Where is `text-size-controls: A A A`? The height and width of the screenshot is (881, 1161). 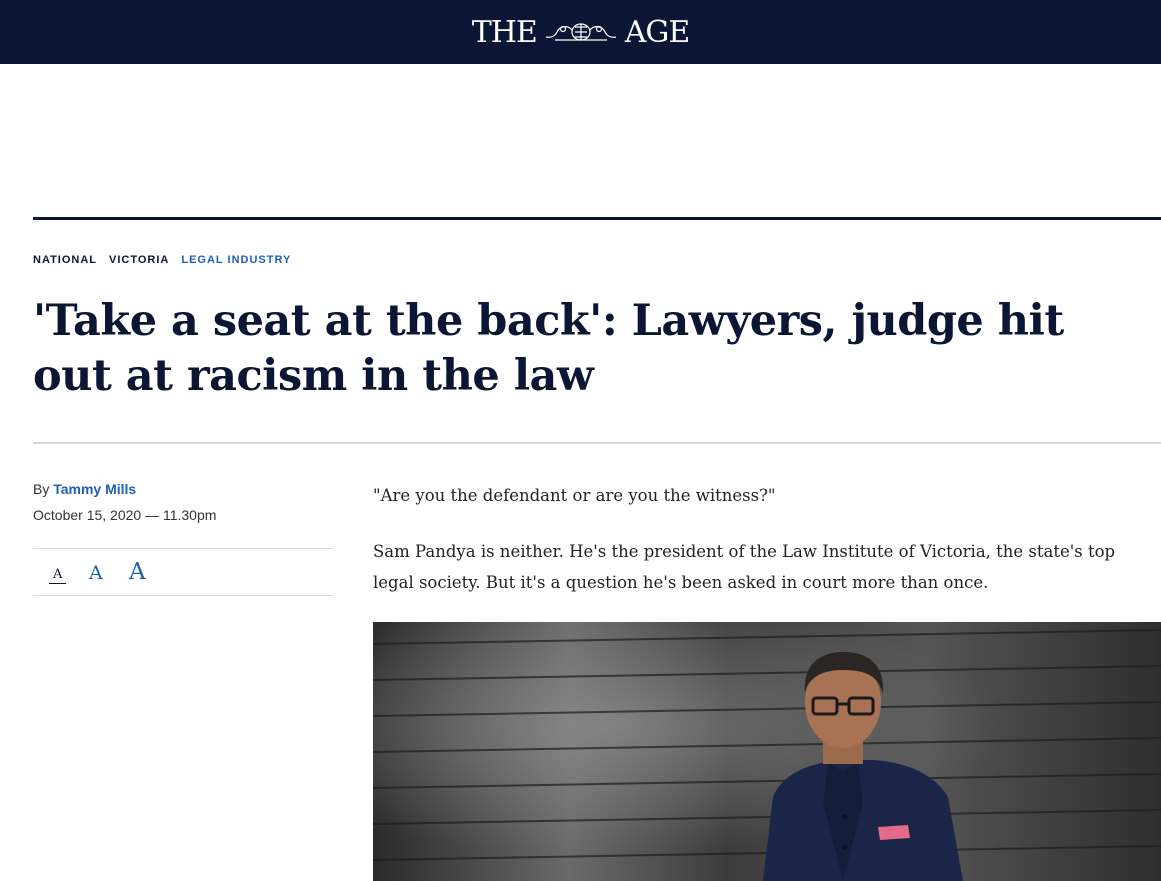
text-size-controls: A A A is located at coordinates (183, 572).